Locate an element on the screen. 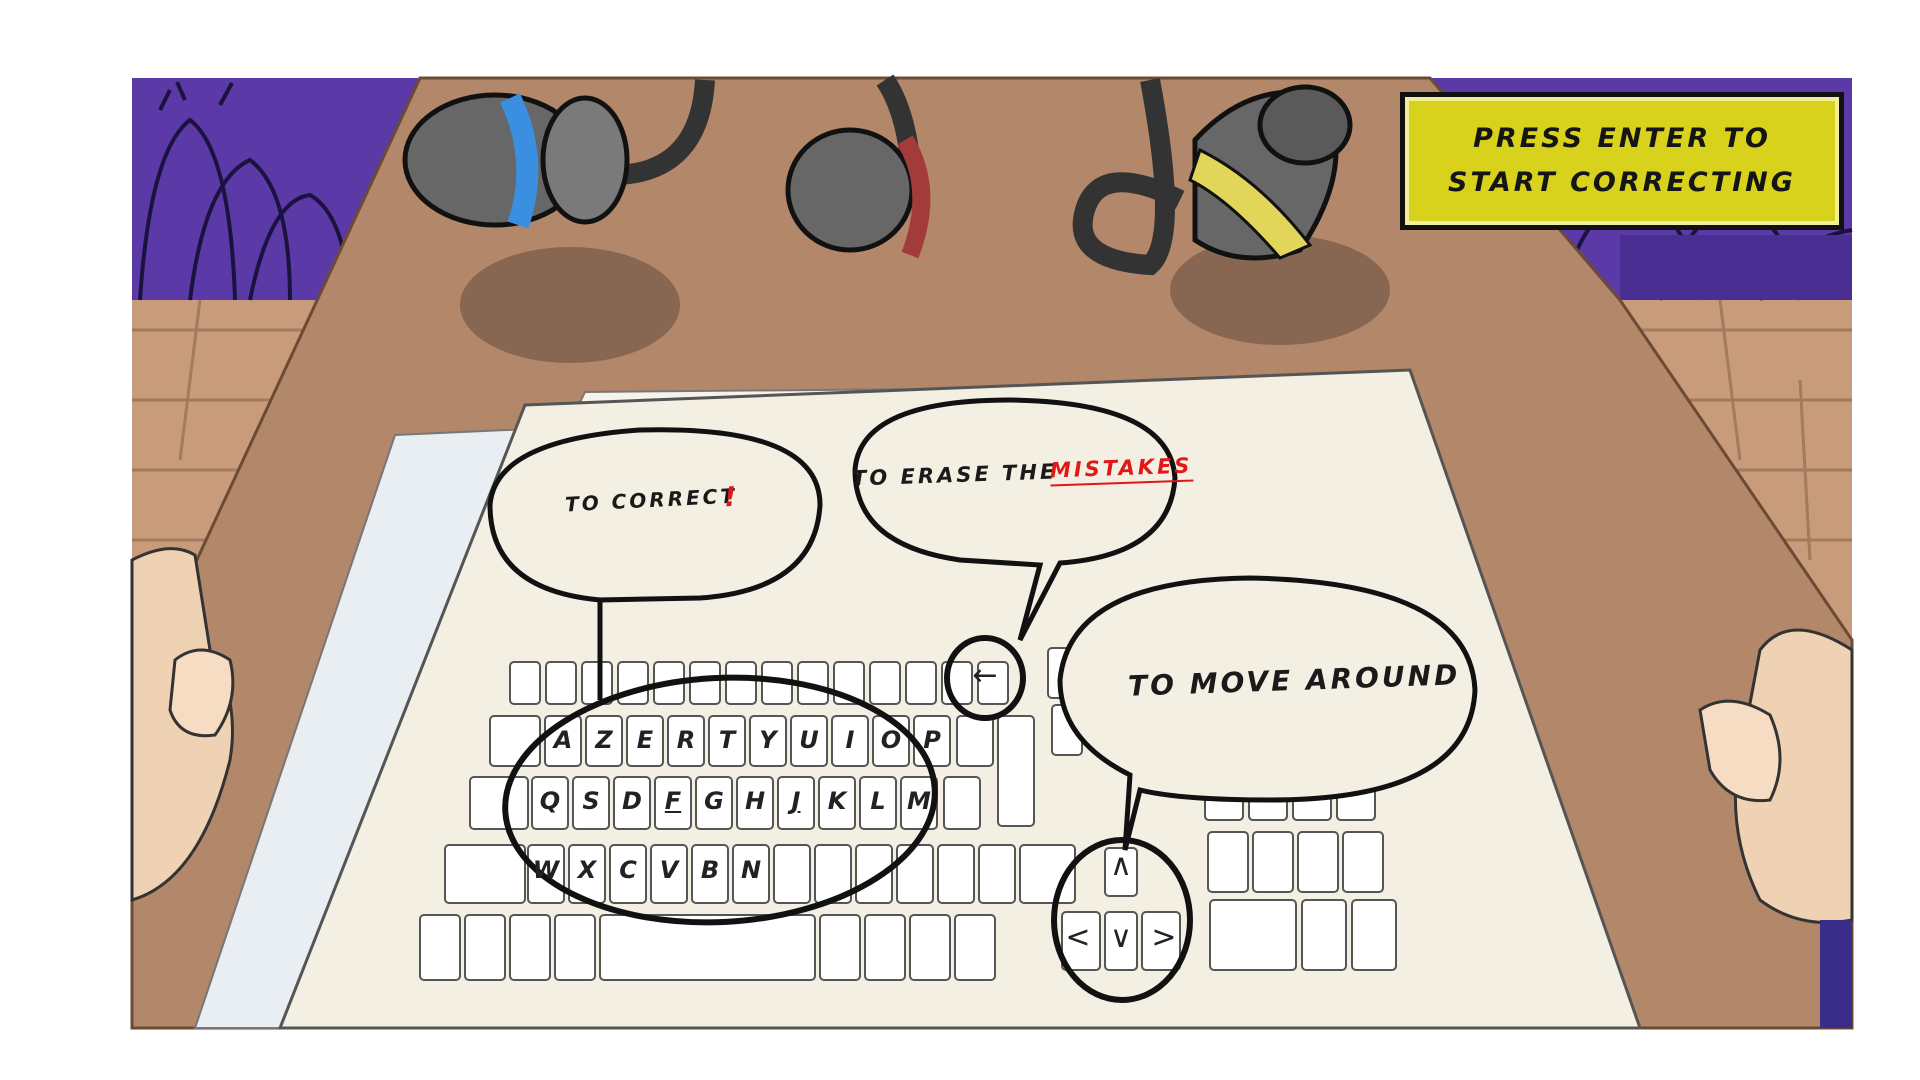 The image size is (1920, 1080). tab-key is located at coordinates (515, 741).